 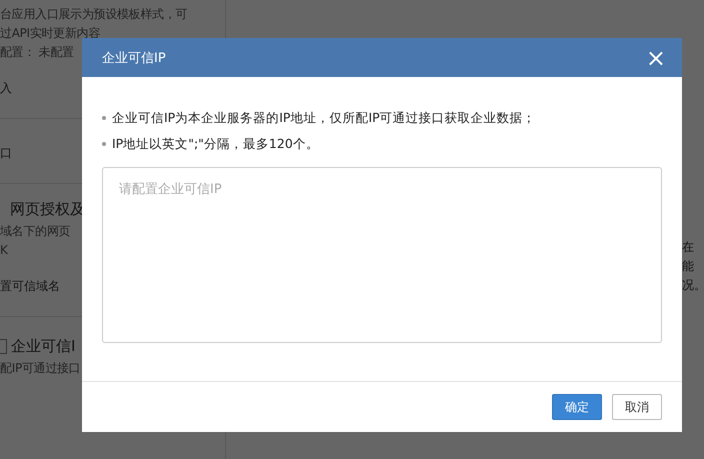 I want to click on section-heading: 网页授权及, so click(x=47, y=209).